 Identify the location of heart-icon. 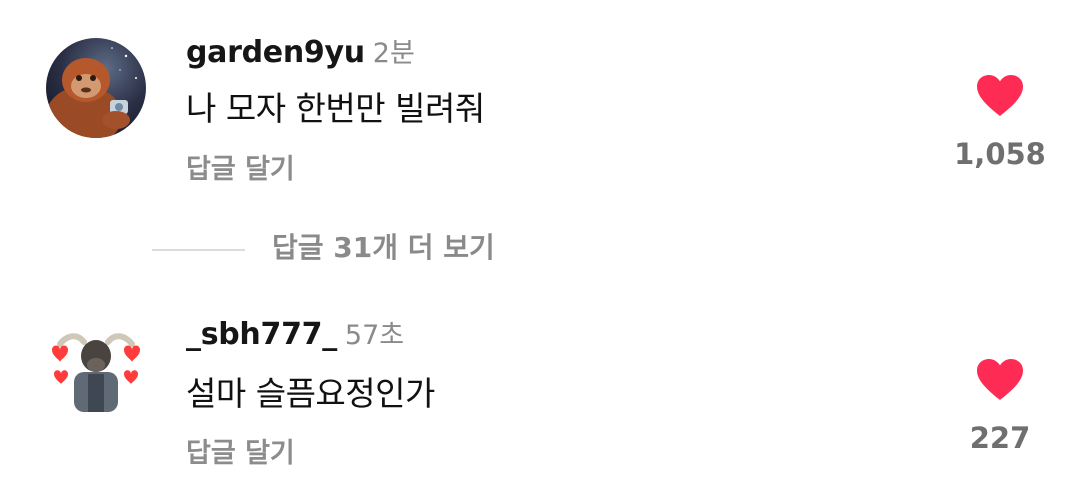
(1000, 380).